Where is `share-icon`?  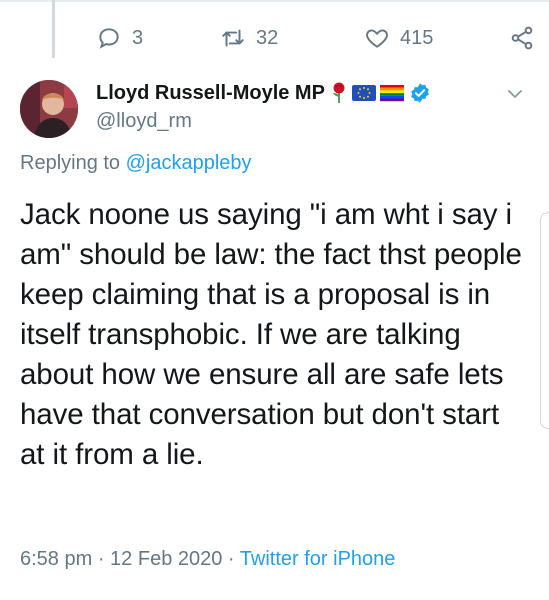
share-icon is located at coordinates (522, 38).